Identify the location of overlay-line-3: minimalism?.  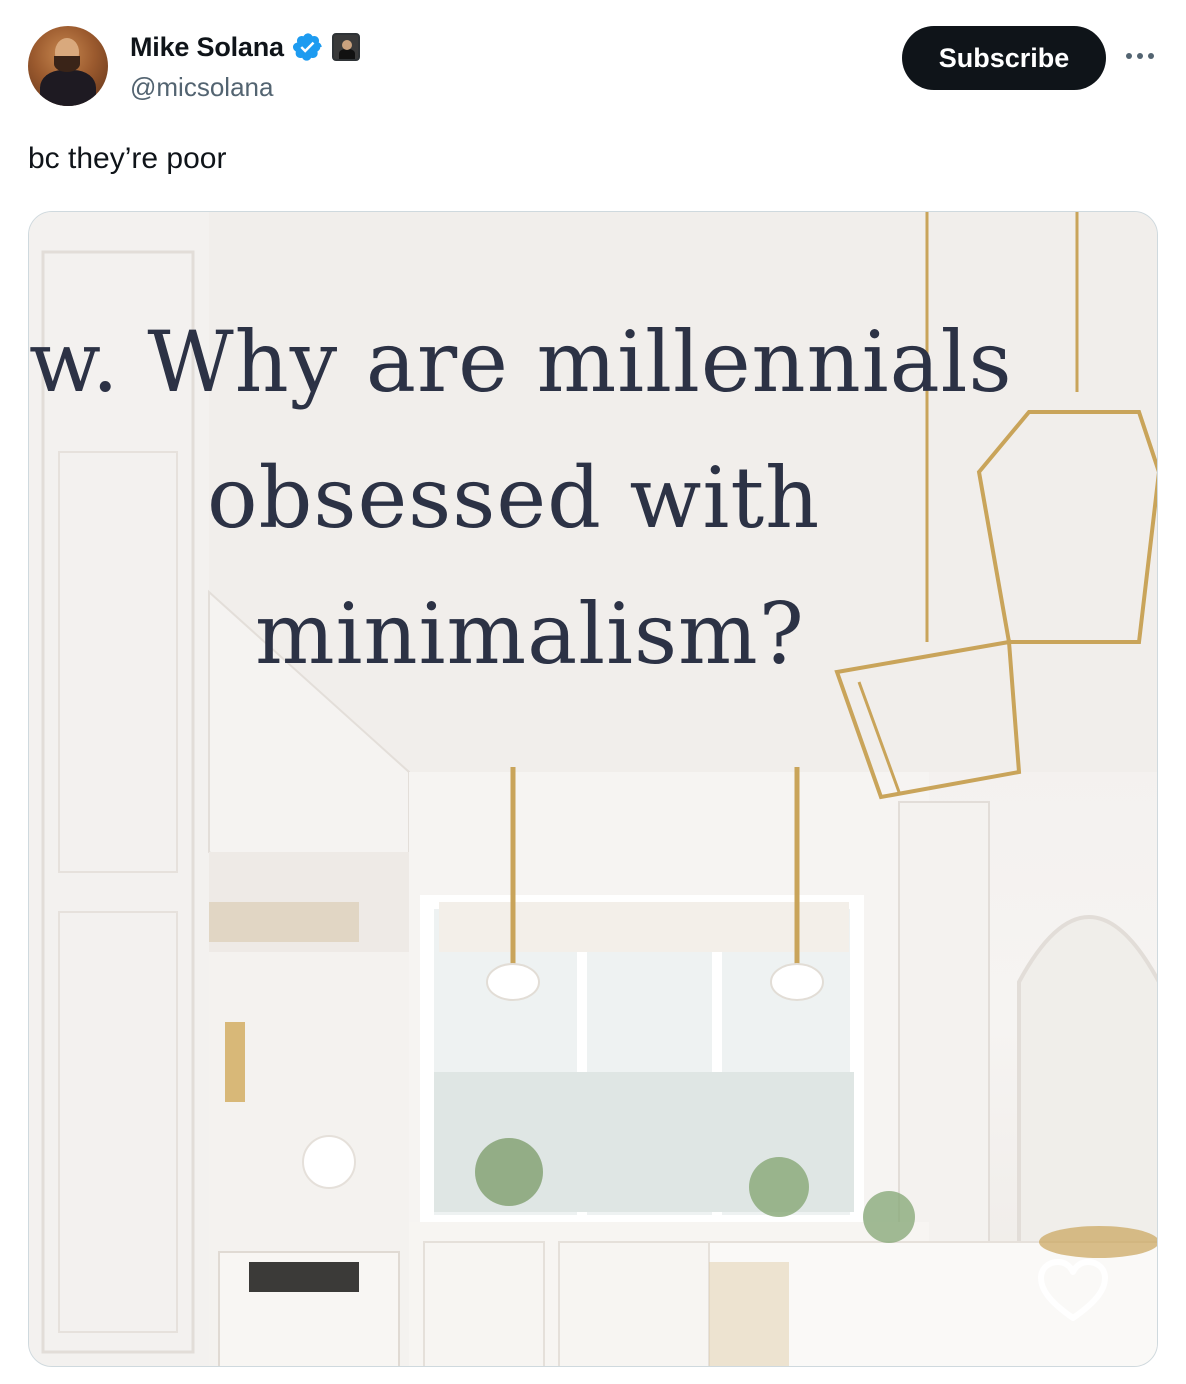
(530, 634).